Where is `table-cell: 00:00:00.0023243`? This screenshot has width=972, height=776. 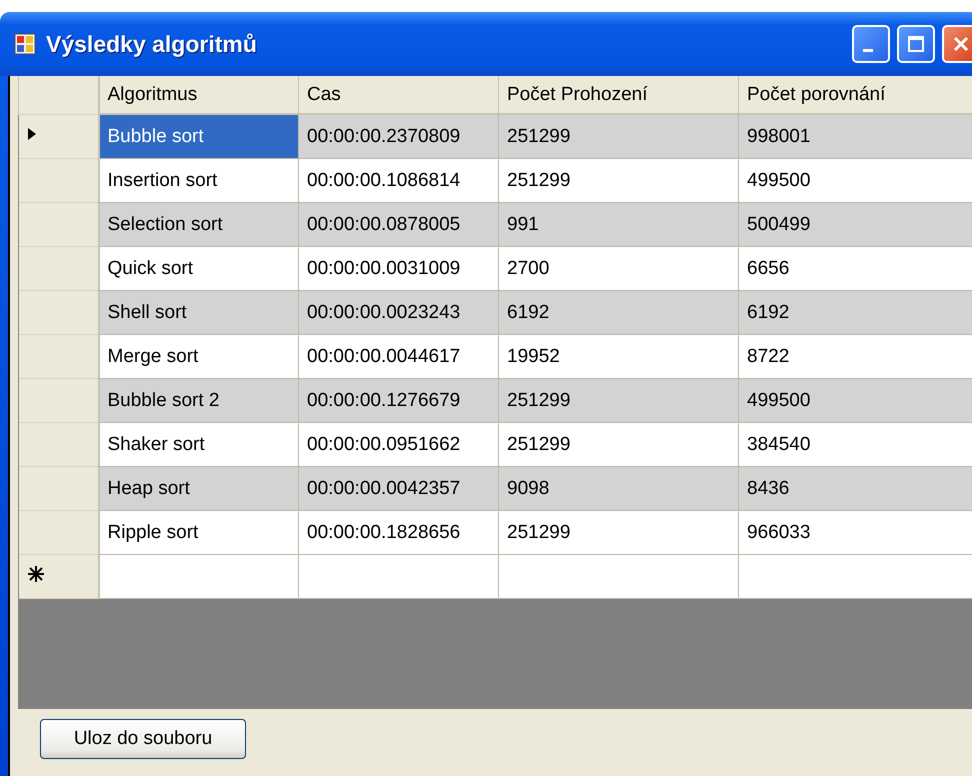 table-cell: 00:00:00.0023243 is located at coordinates (398, 312).